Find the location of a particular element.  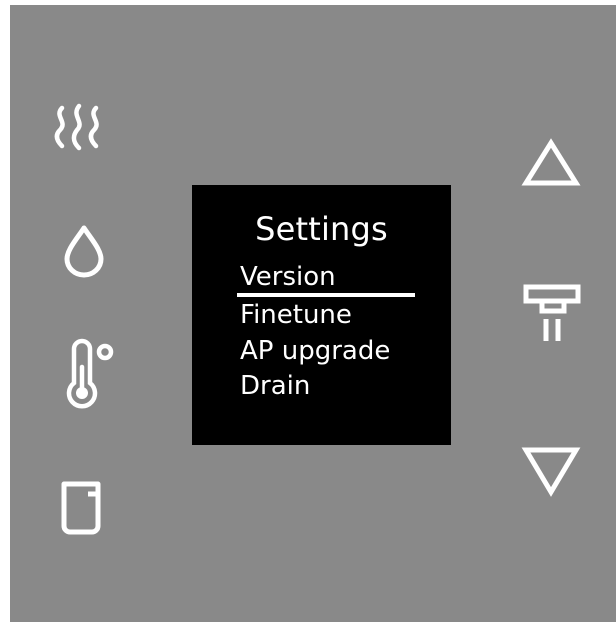

cup-icon is located at coordinates (81, 508).